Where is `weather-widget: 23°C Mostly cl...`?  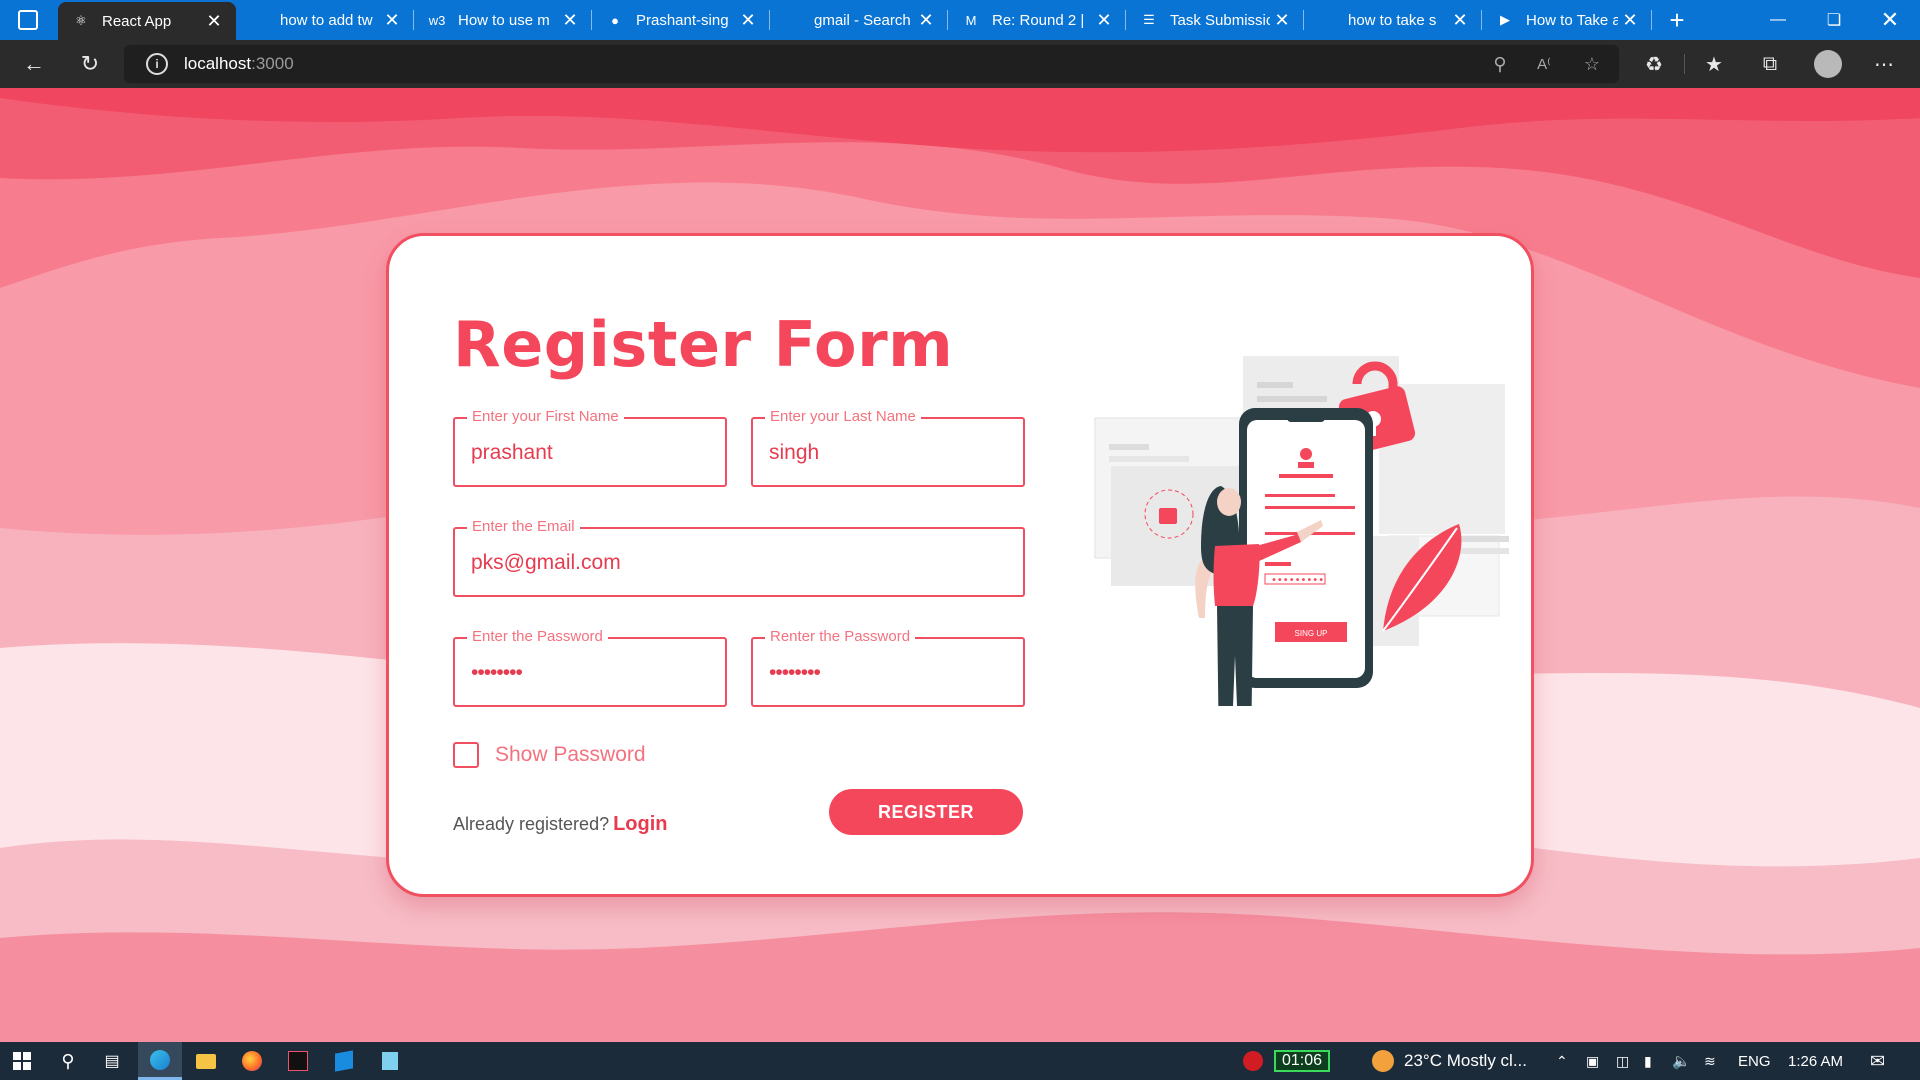 weather-widget: 23°C Mostly cl... is located at coordinates (1449, 1061).